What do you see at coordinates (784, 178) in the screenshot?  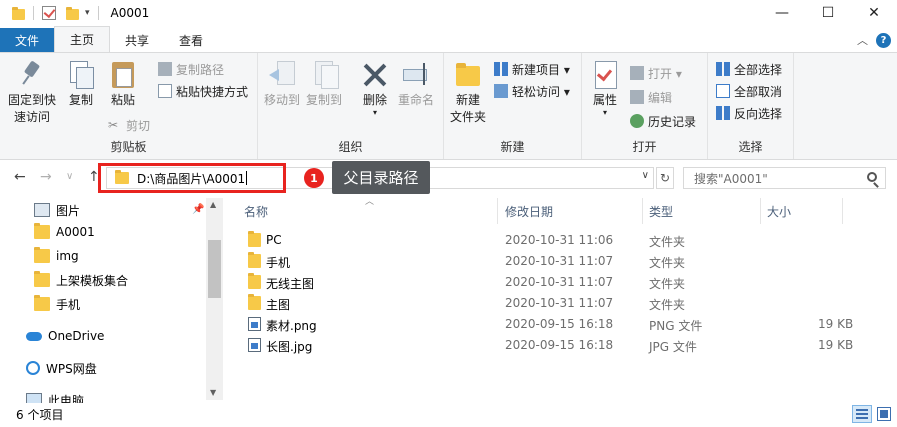 I see `search-input: 搜索"A0001"` at bounding box center [784, 178].